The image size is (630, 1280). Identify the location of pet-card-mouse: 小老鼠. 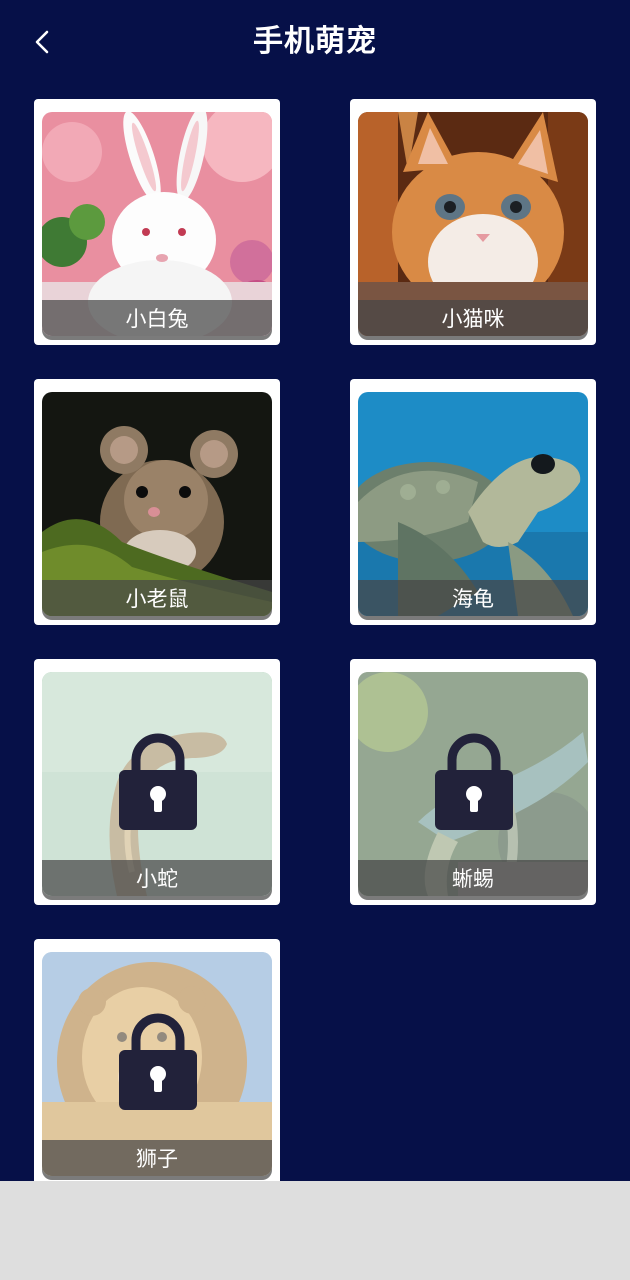
(157, 502).